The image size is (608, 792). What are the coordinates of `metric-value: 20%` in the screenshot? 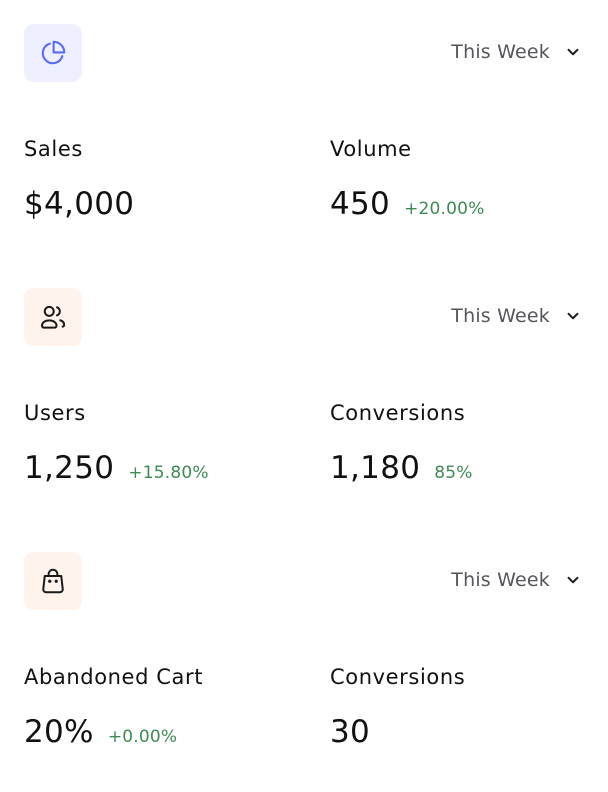 It's located at (59, 732).